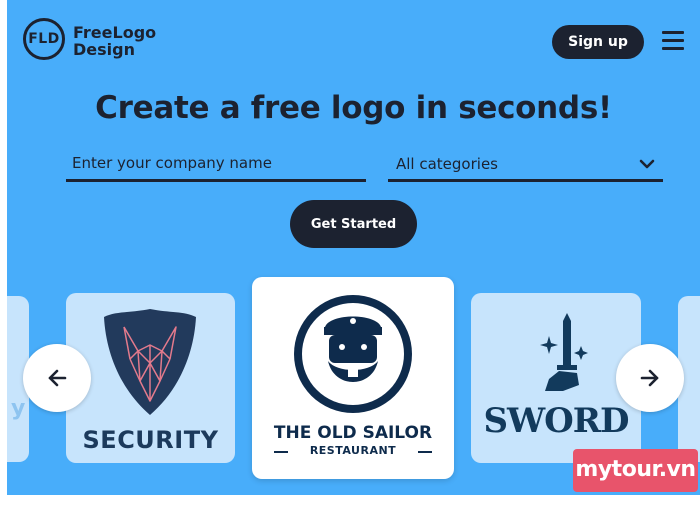 The width and height of the screenshot is (700, 505). I want to click on logo-card-security: SECURITY, so click(150, 378).